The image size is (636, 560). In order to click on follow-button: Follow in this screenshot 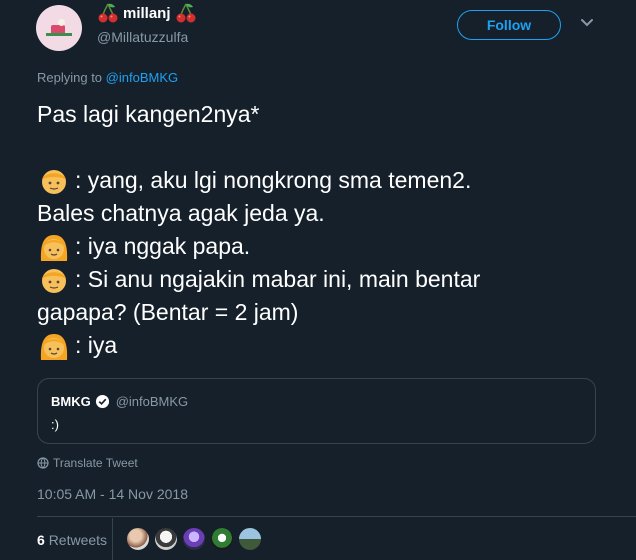, I will do `click(509, 25)`.